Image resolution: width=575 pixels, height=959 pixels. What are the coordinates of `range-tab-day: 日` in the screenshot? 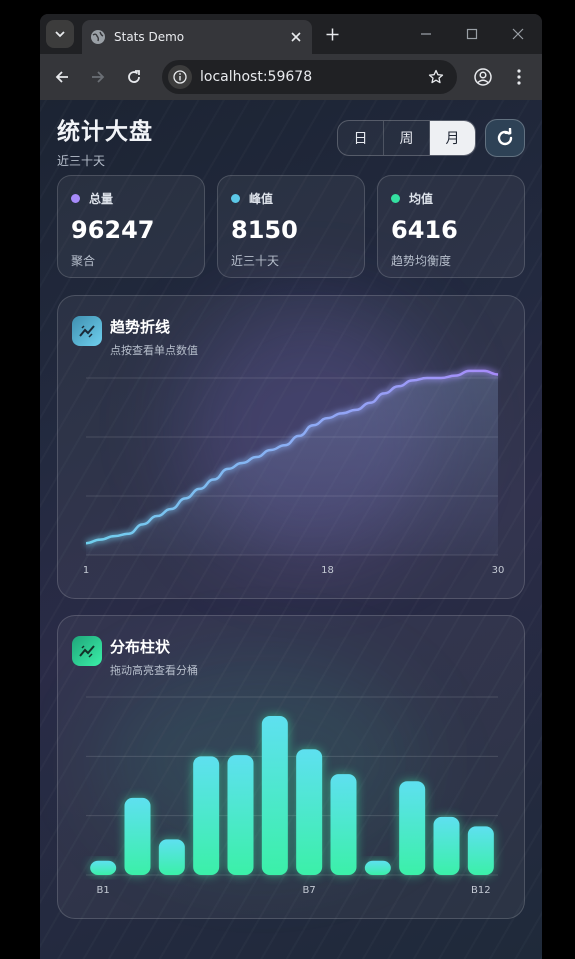 It's located at (361, 138).